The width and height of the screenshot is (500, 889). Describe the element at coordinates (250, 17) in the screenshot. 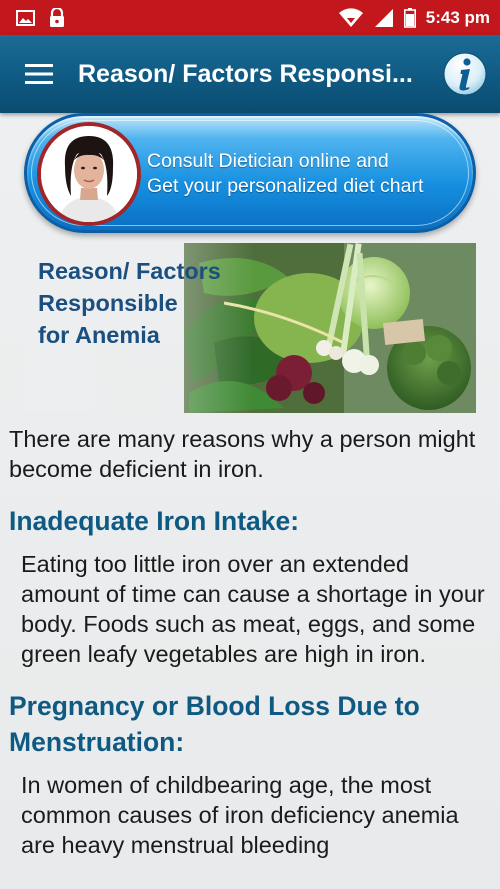

I see `status-bar: 5:43 pm` at that location.